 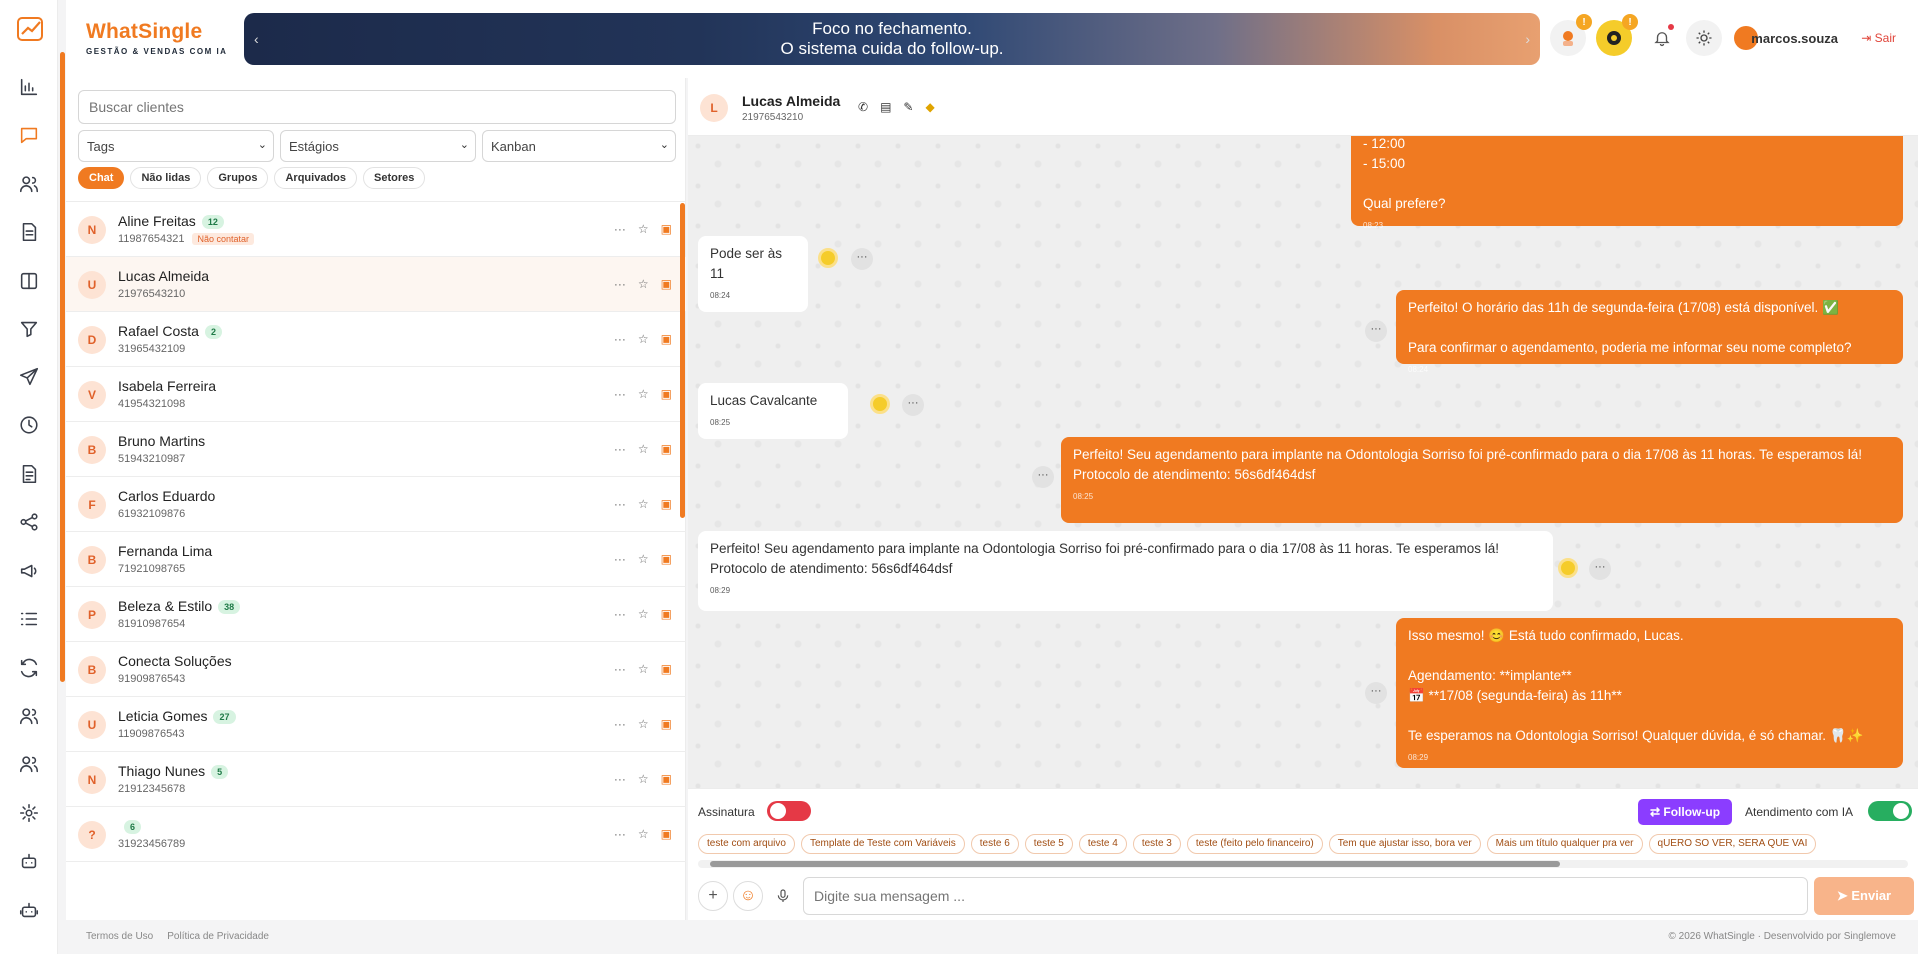 What do you see at coordinates (29, 522) in the screenshot?
I see `share-icon` at bounding box center [29, 522].